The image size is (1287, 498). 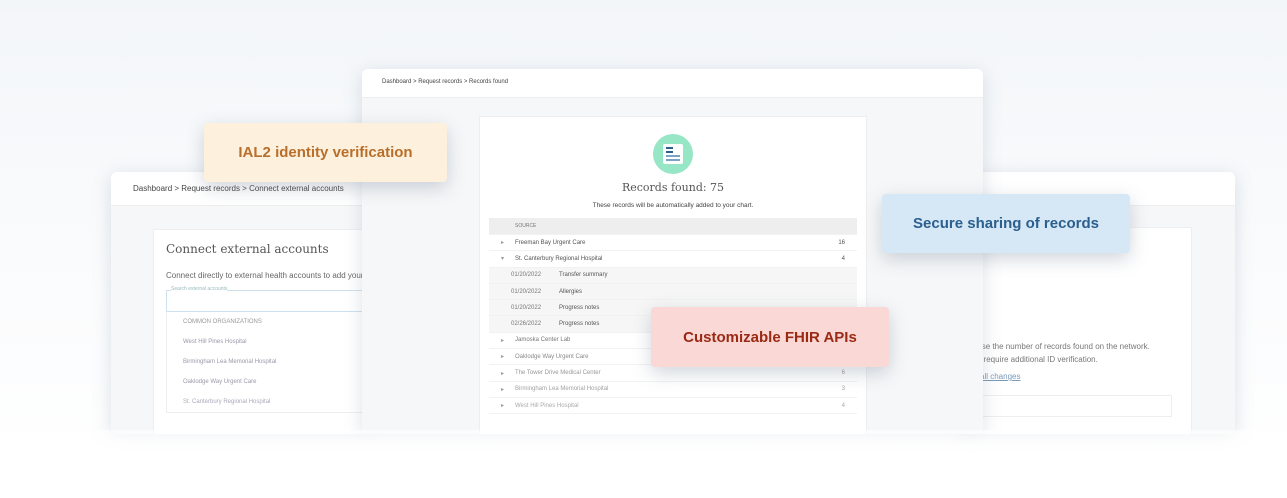 I want to click on fhir-label: Customizable FHIR APIs, so click(x=770, y=337).